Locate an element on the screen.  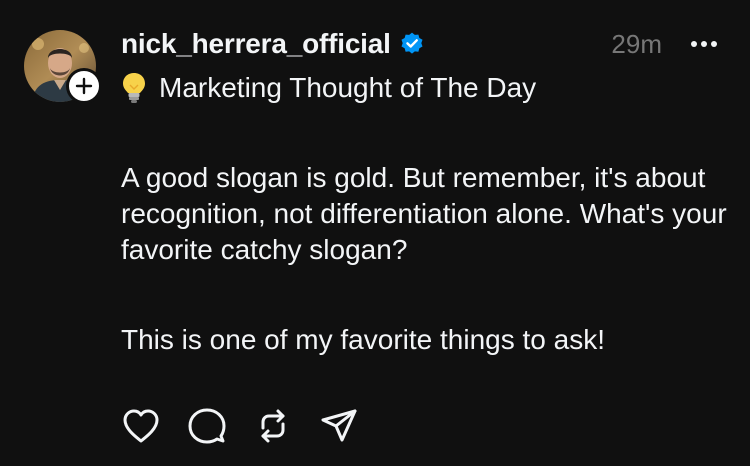
share-button is located at coordinates (339, 426).